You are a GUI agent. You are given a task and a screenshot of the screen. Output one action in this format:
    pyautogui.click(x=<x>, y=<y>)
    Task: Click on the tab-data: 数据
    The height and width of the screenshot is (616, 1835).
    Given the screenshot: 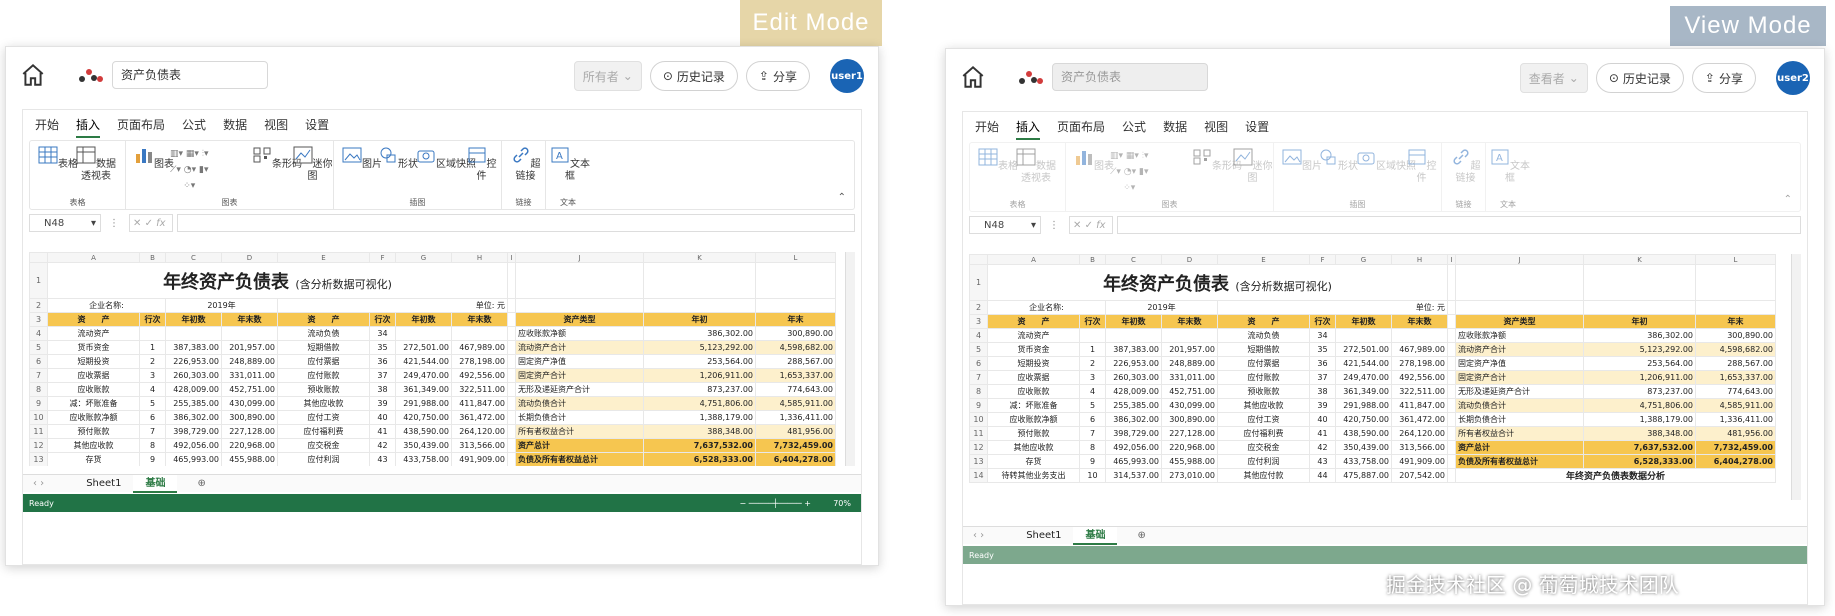 What is the action you would take?
    pyautogui.click(x=235, y=127)
    